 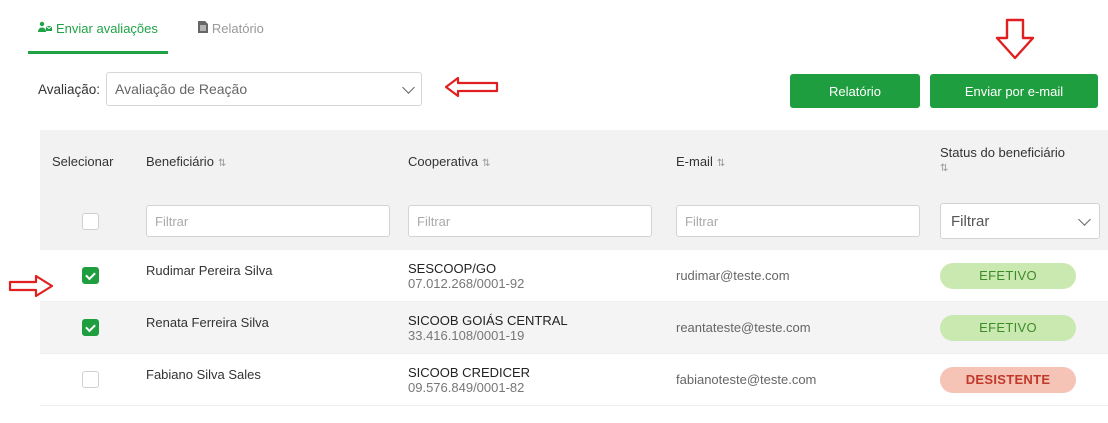 What do you see at coordinates (180, 161) in the screenshot?
I see `header-label: Beneficiário` at bounding box center [180, 161].